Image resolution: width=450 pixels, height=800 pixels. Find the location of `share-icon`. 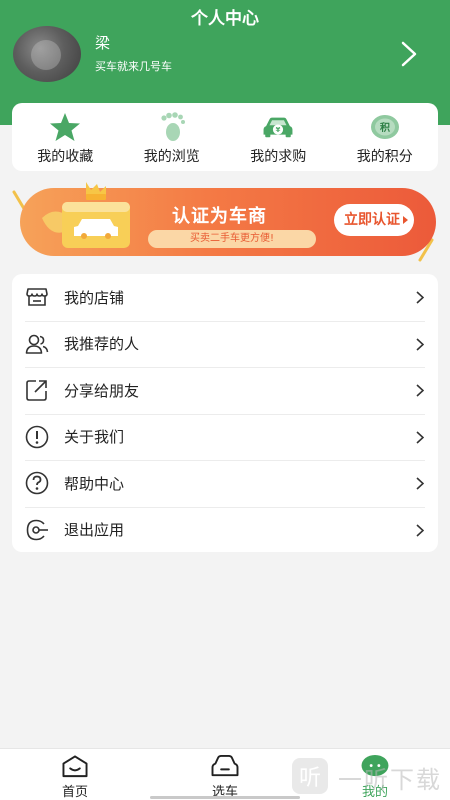

share-icon is located at coordinates (36, 390).